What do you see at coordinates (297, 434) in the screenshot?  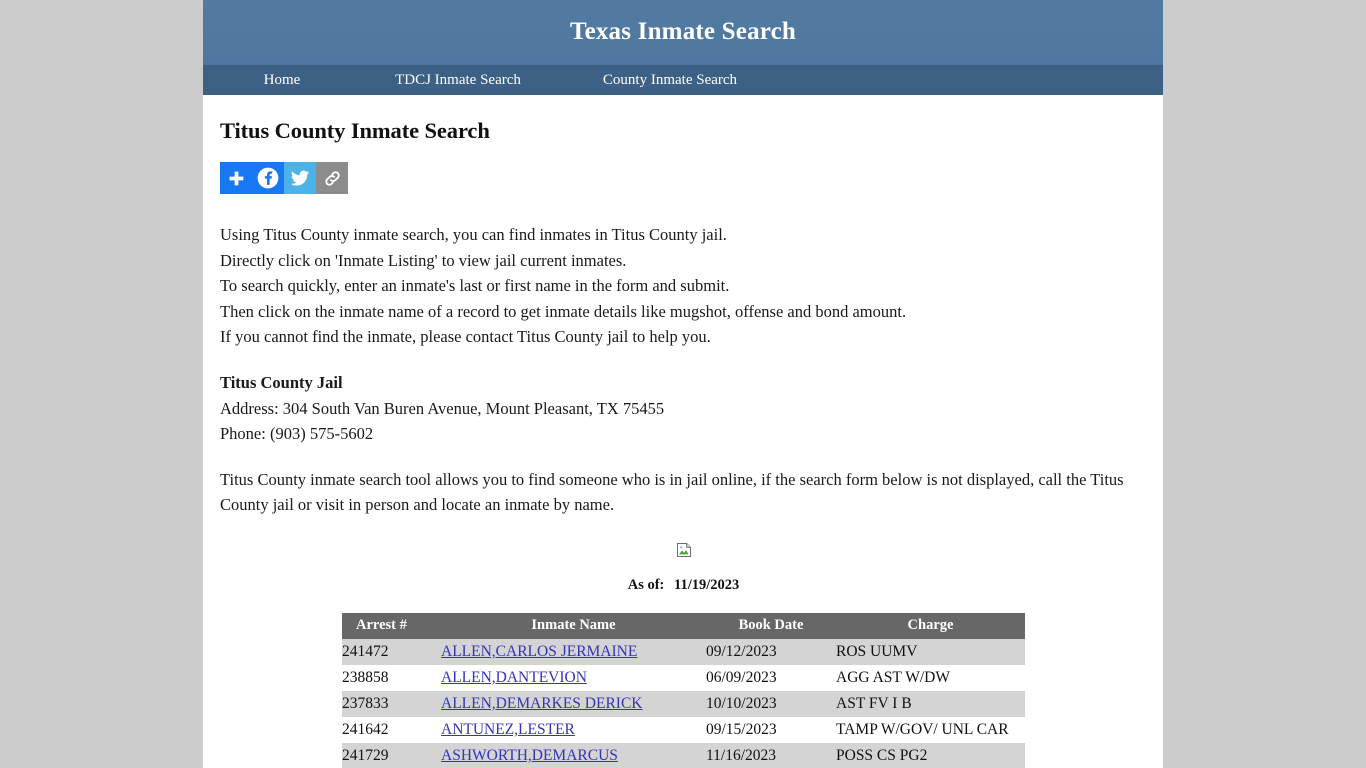 I see `jail-phone: Phone: (903) 575-5602` at bounding box center [297, 434].